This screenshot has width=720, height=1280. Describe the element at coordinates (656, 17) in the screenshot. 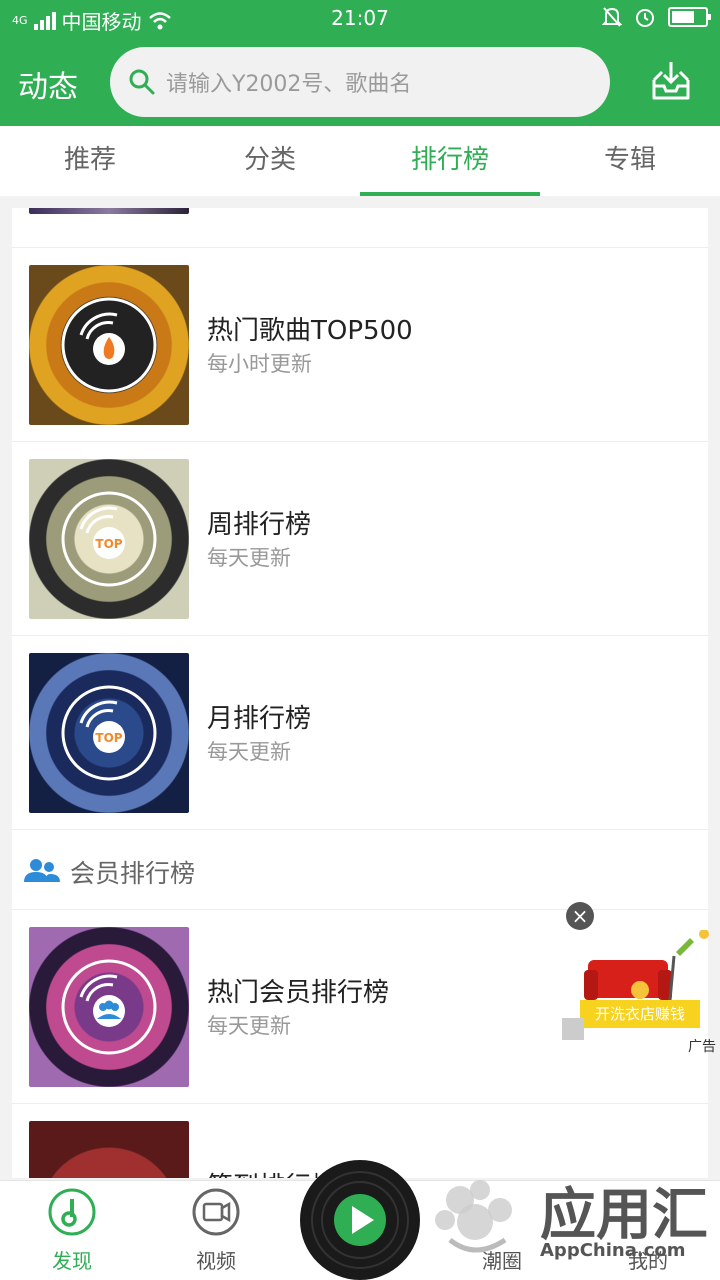

I see `status-right` at that location.